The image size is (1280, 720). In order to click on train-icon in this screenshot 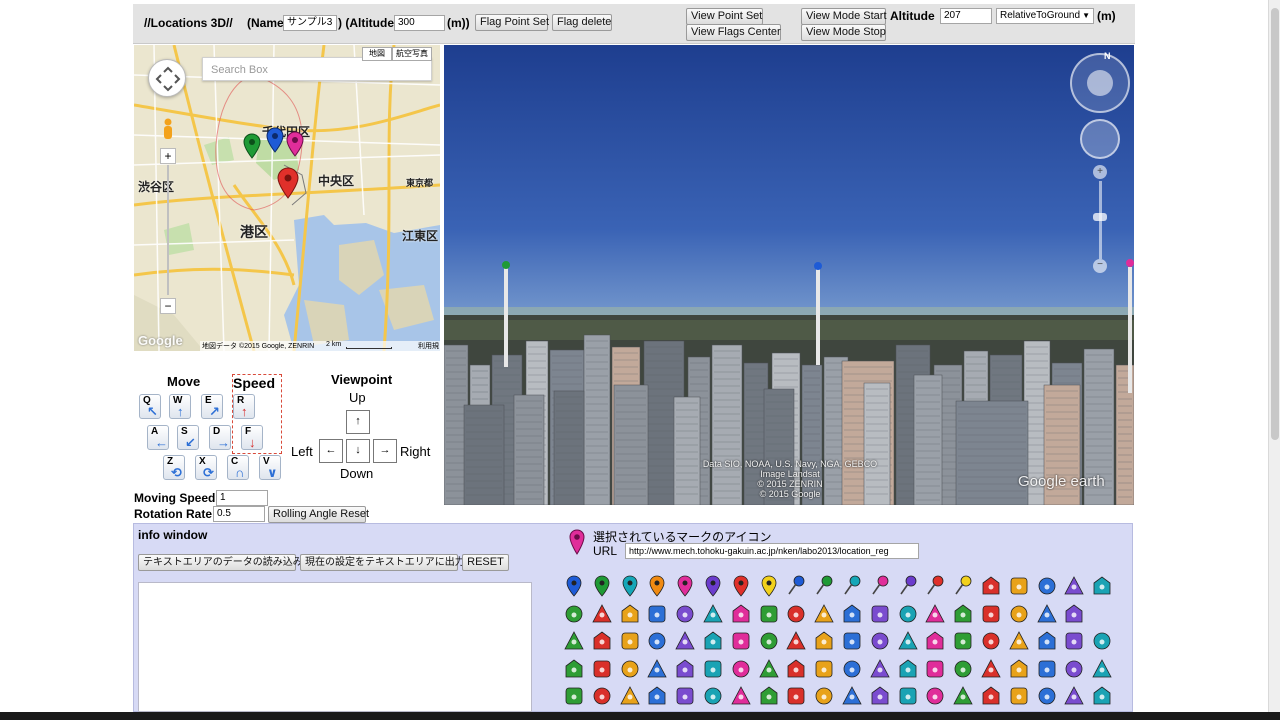, I will do `click(713, 669)`.